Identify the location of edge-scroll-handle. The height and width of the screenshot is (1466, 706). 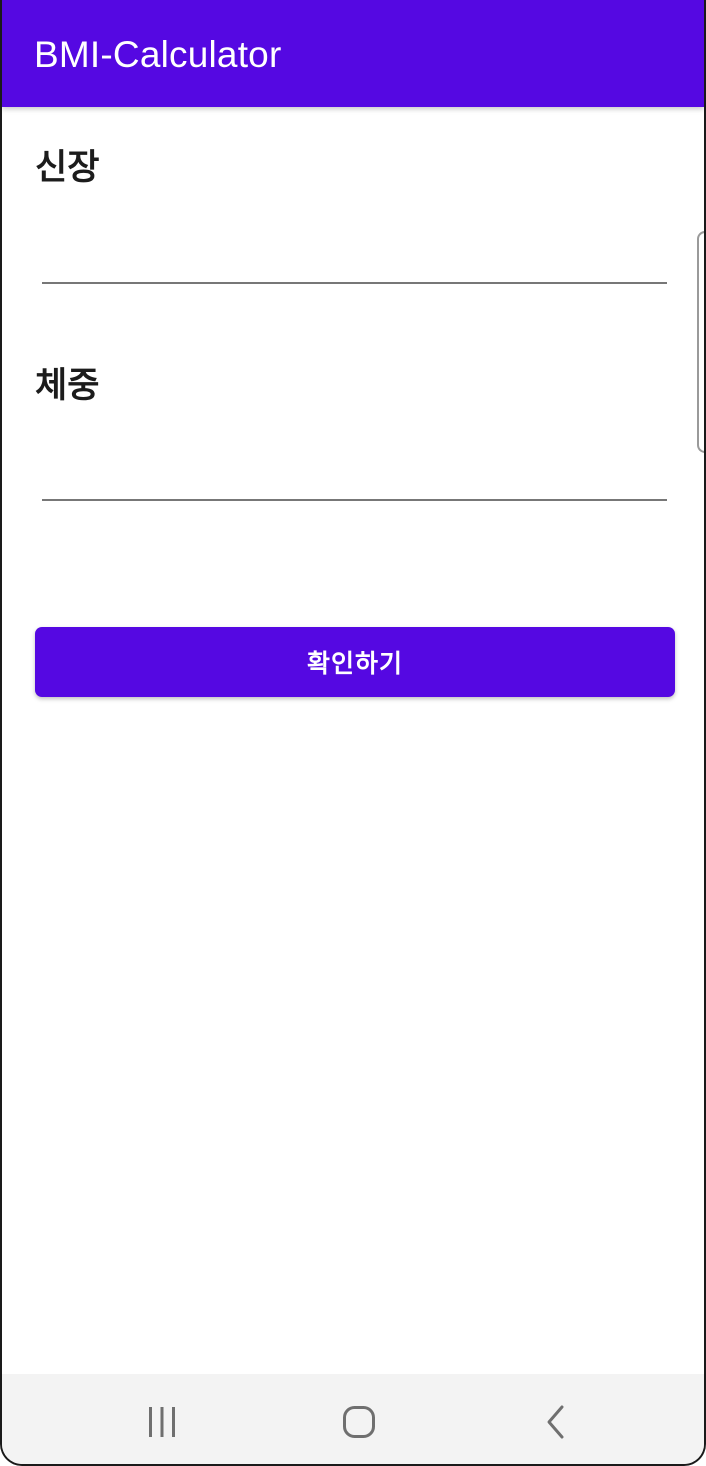
(700, 342).